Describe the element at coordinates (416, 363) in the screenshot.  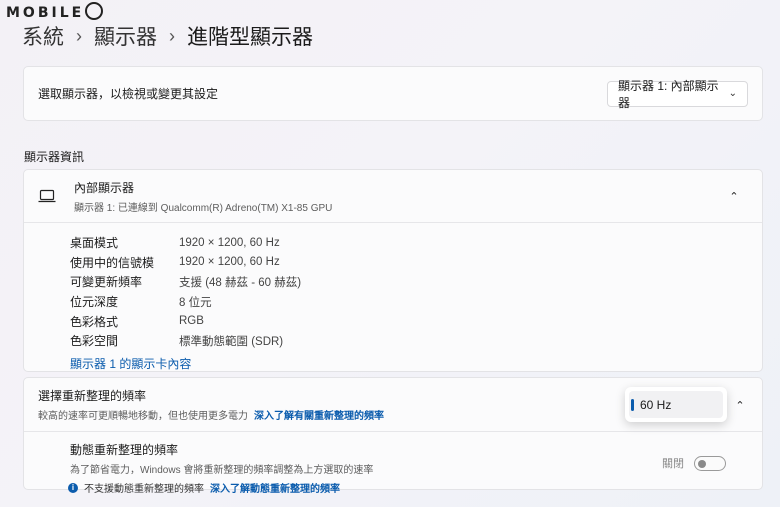
I see `display-adapter-properties-link: 顯示器 1 的顯示卡內容` at that location.